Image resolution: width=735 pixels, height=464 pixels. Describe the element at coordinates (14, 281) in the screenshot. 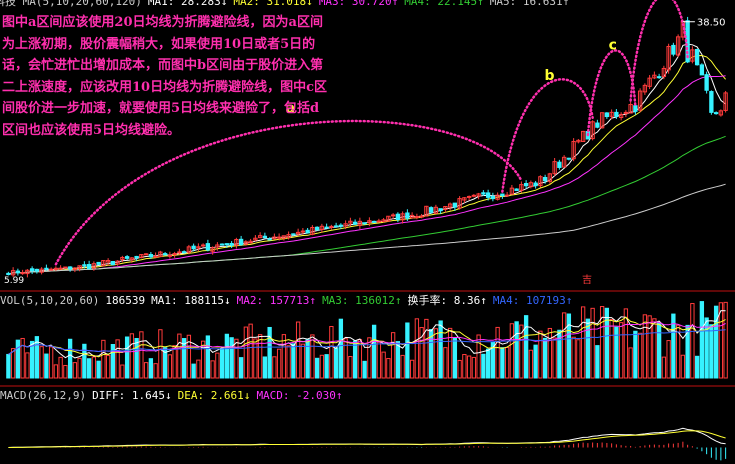

I see `low-price-label: 5.99` at that location.